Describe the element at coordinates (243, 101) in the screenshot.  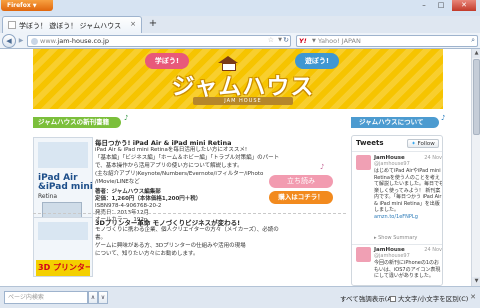
I see `site-logo-subtitle: JAM HOUSE` at that location.